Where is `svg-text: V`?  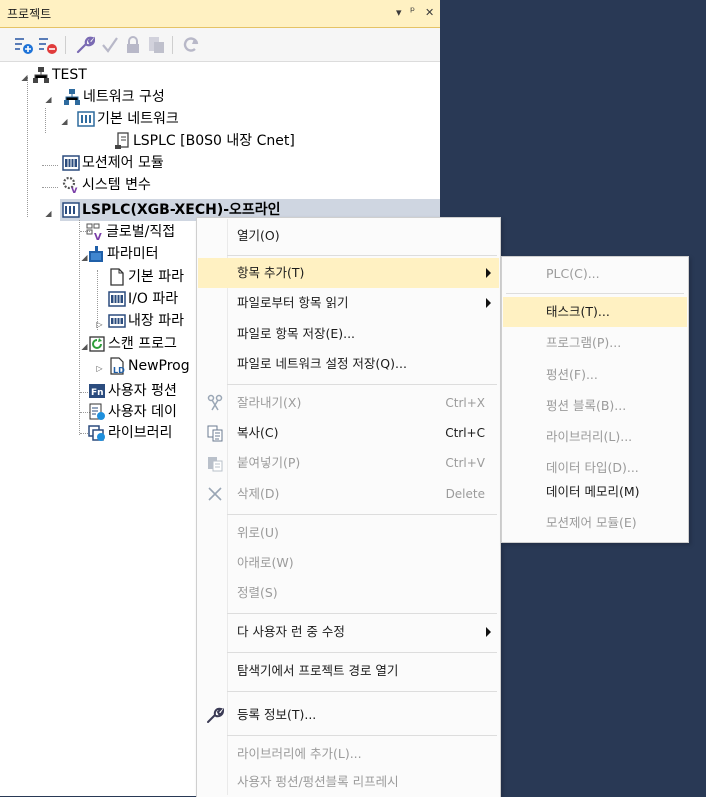 svg-text: V is located at coordinates (98, 236).